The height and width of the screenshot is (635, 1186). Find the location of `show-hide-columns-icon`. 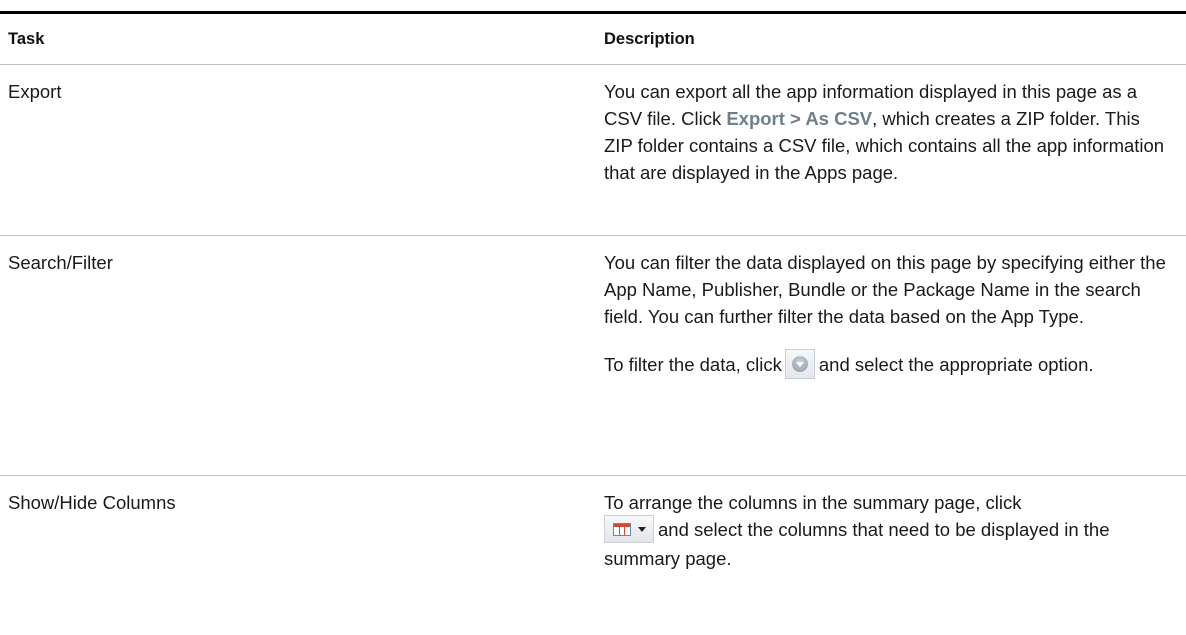

show-hide-columns-icon is located at coordinates (629, 529).